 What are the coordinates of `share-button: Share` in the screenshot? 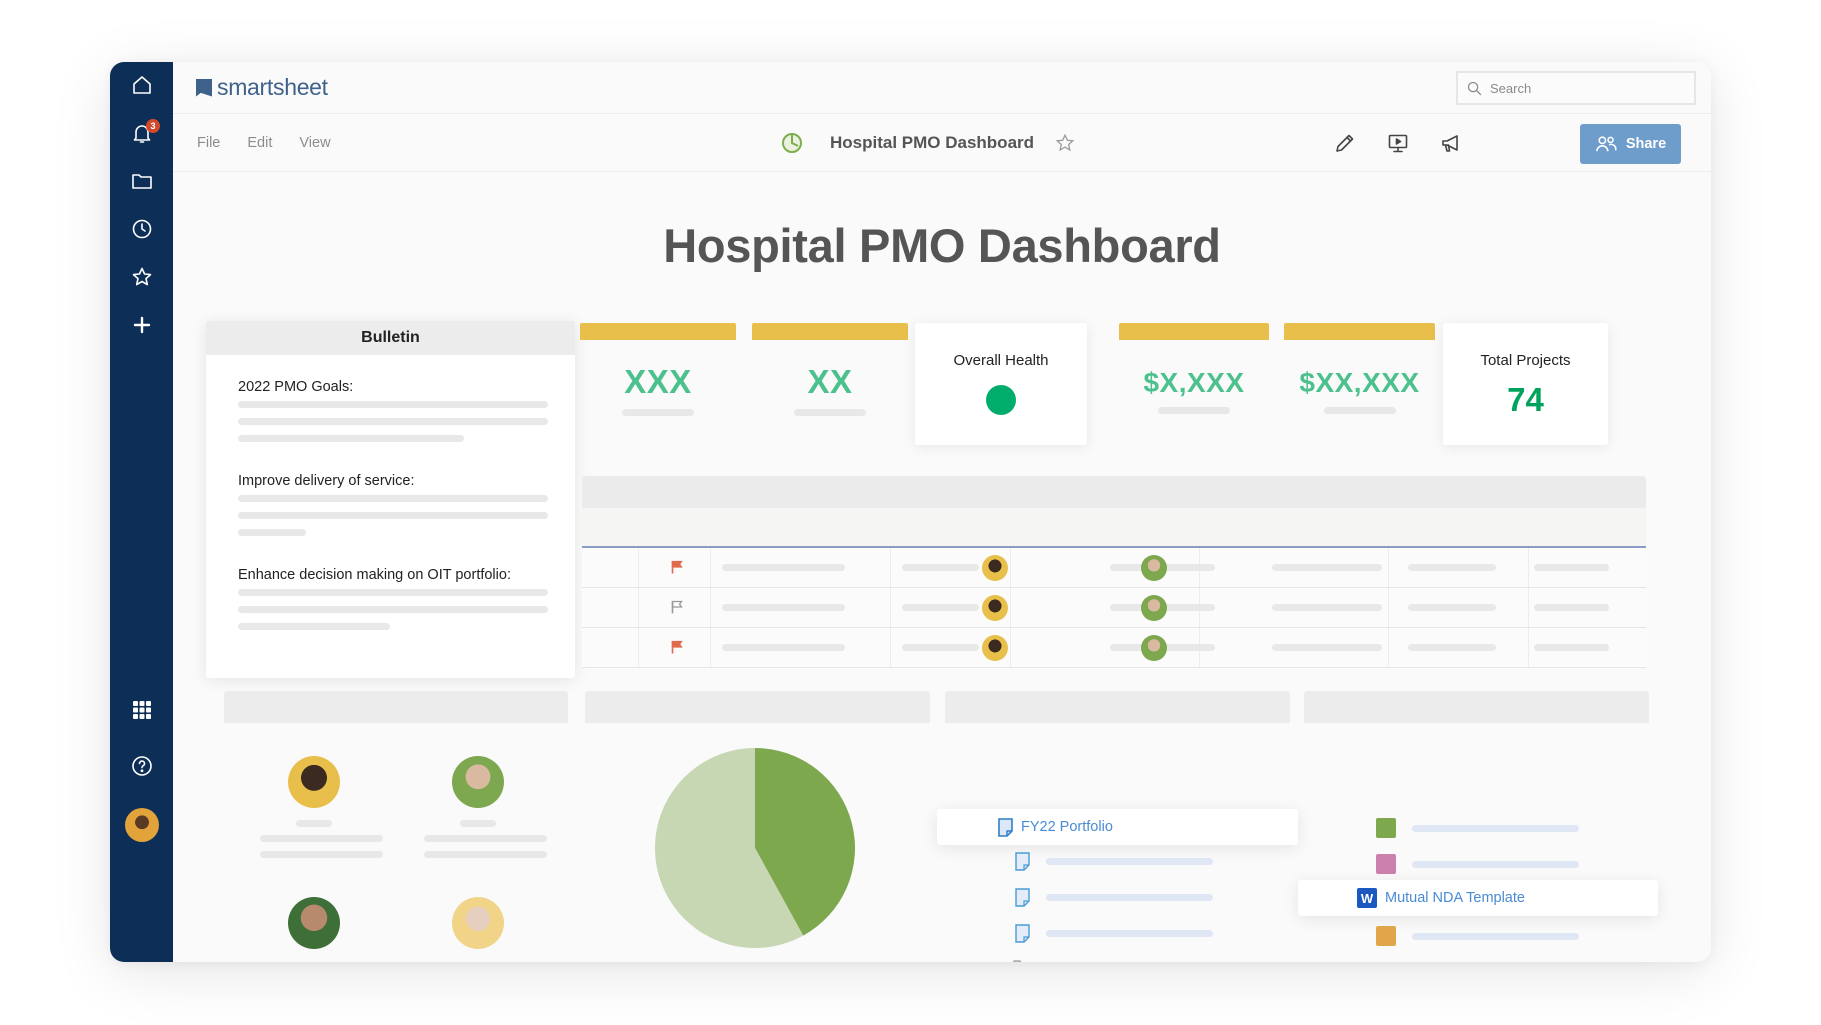 It's located at (1630, 144).